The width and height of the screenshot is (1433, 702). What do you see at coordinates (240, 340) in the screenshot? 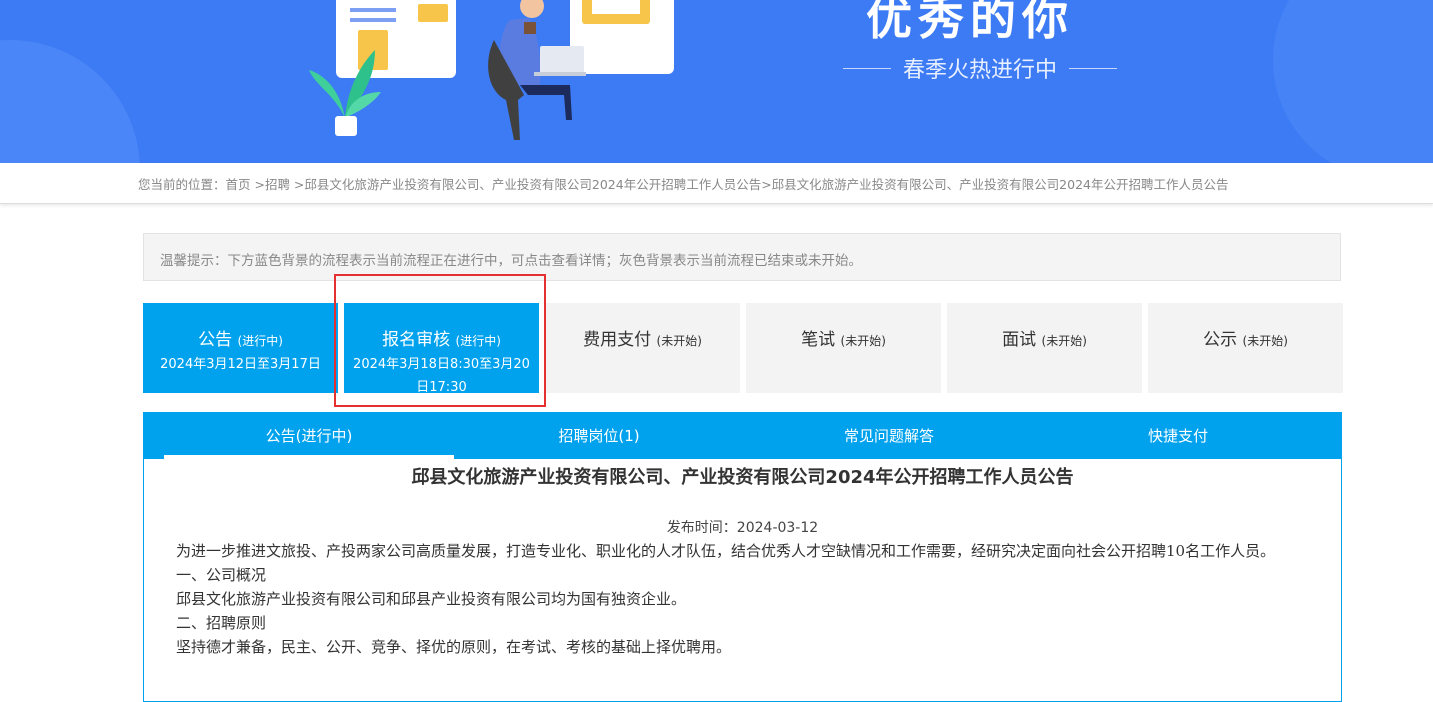
I see `step-name: 公告 (进行中)` at bounding box center [240, 340].